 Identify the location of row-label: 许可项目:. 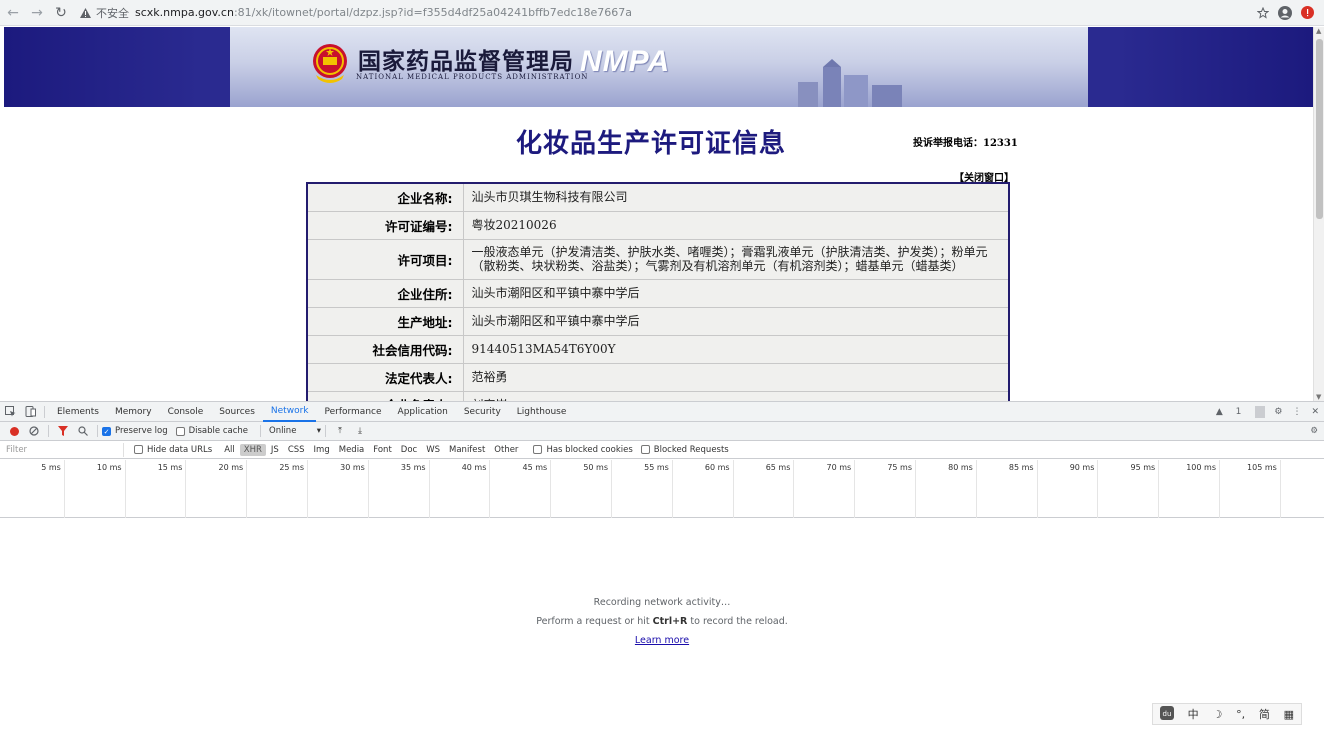
(385, 259).